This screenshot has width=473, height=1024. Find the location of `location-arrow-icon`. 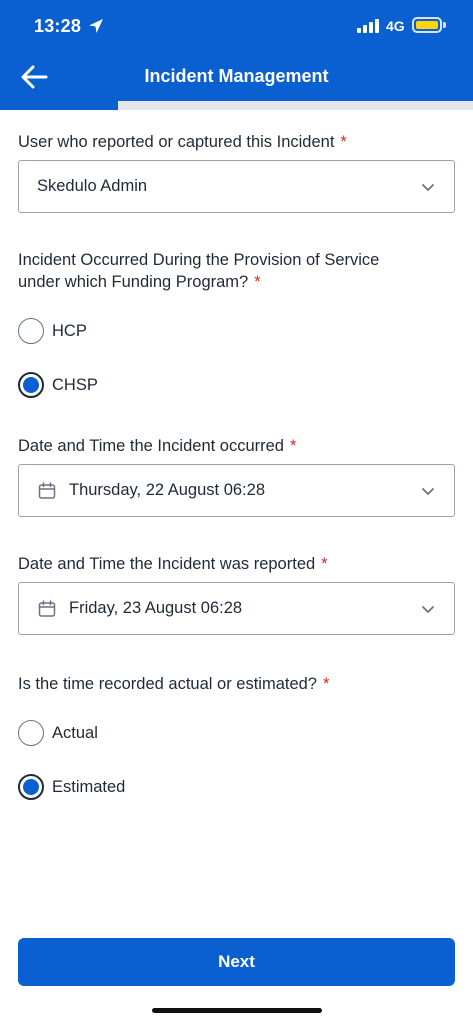

location-arrow-icon is located at coordinates (96, 26).